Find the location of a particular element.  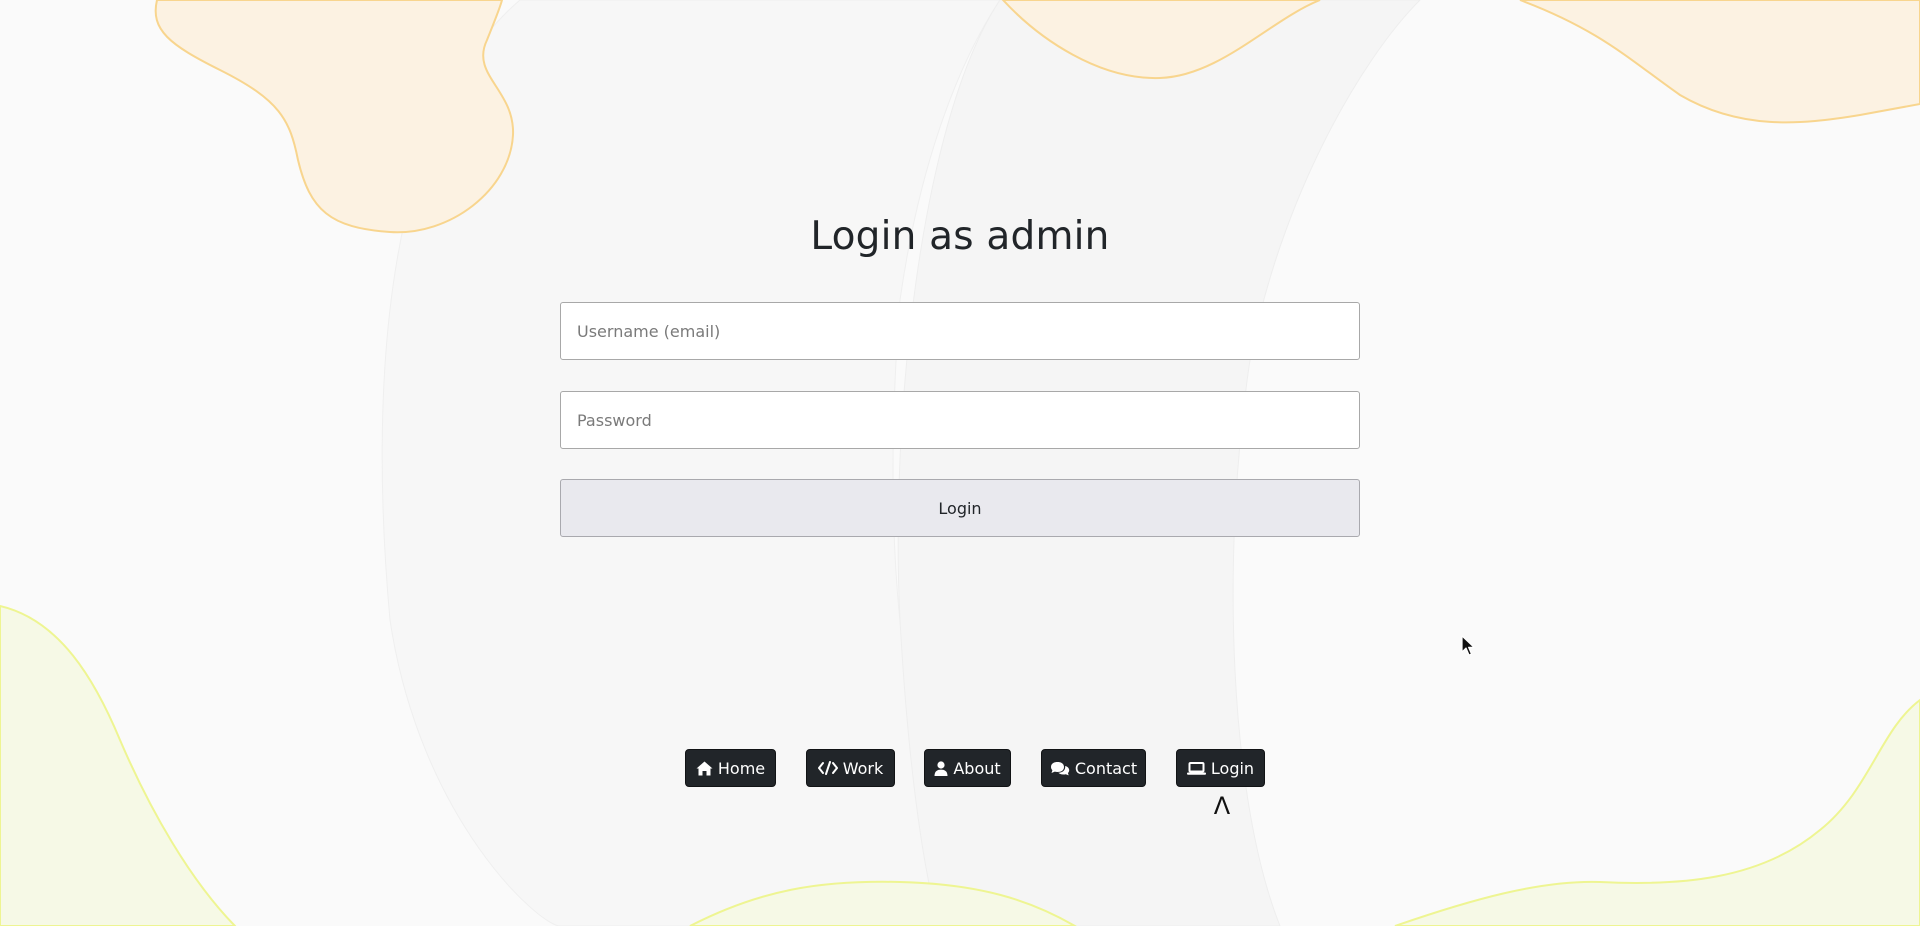

laptop-icon is located at coordinates (1196, 768).